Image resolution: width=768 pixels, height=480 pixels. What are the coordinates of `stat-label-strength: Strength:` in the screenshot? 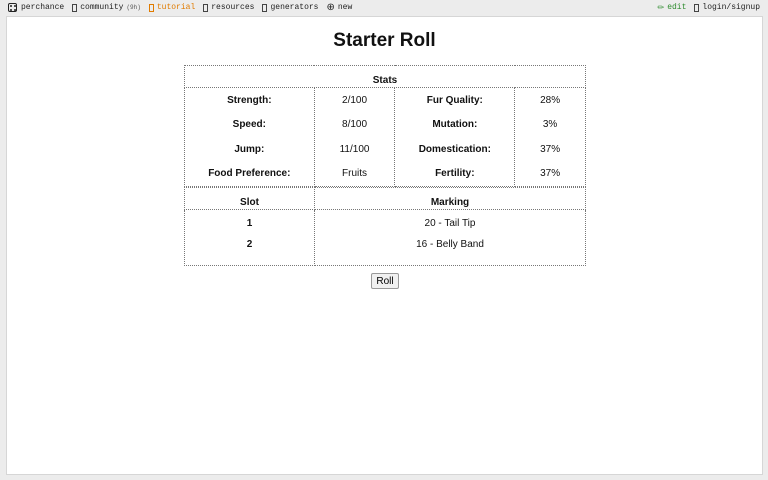 It's located at (249, 100).